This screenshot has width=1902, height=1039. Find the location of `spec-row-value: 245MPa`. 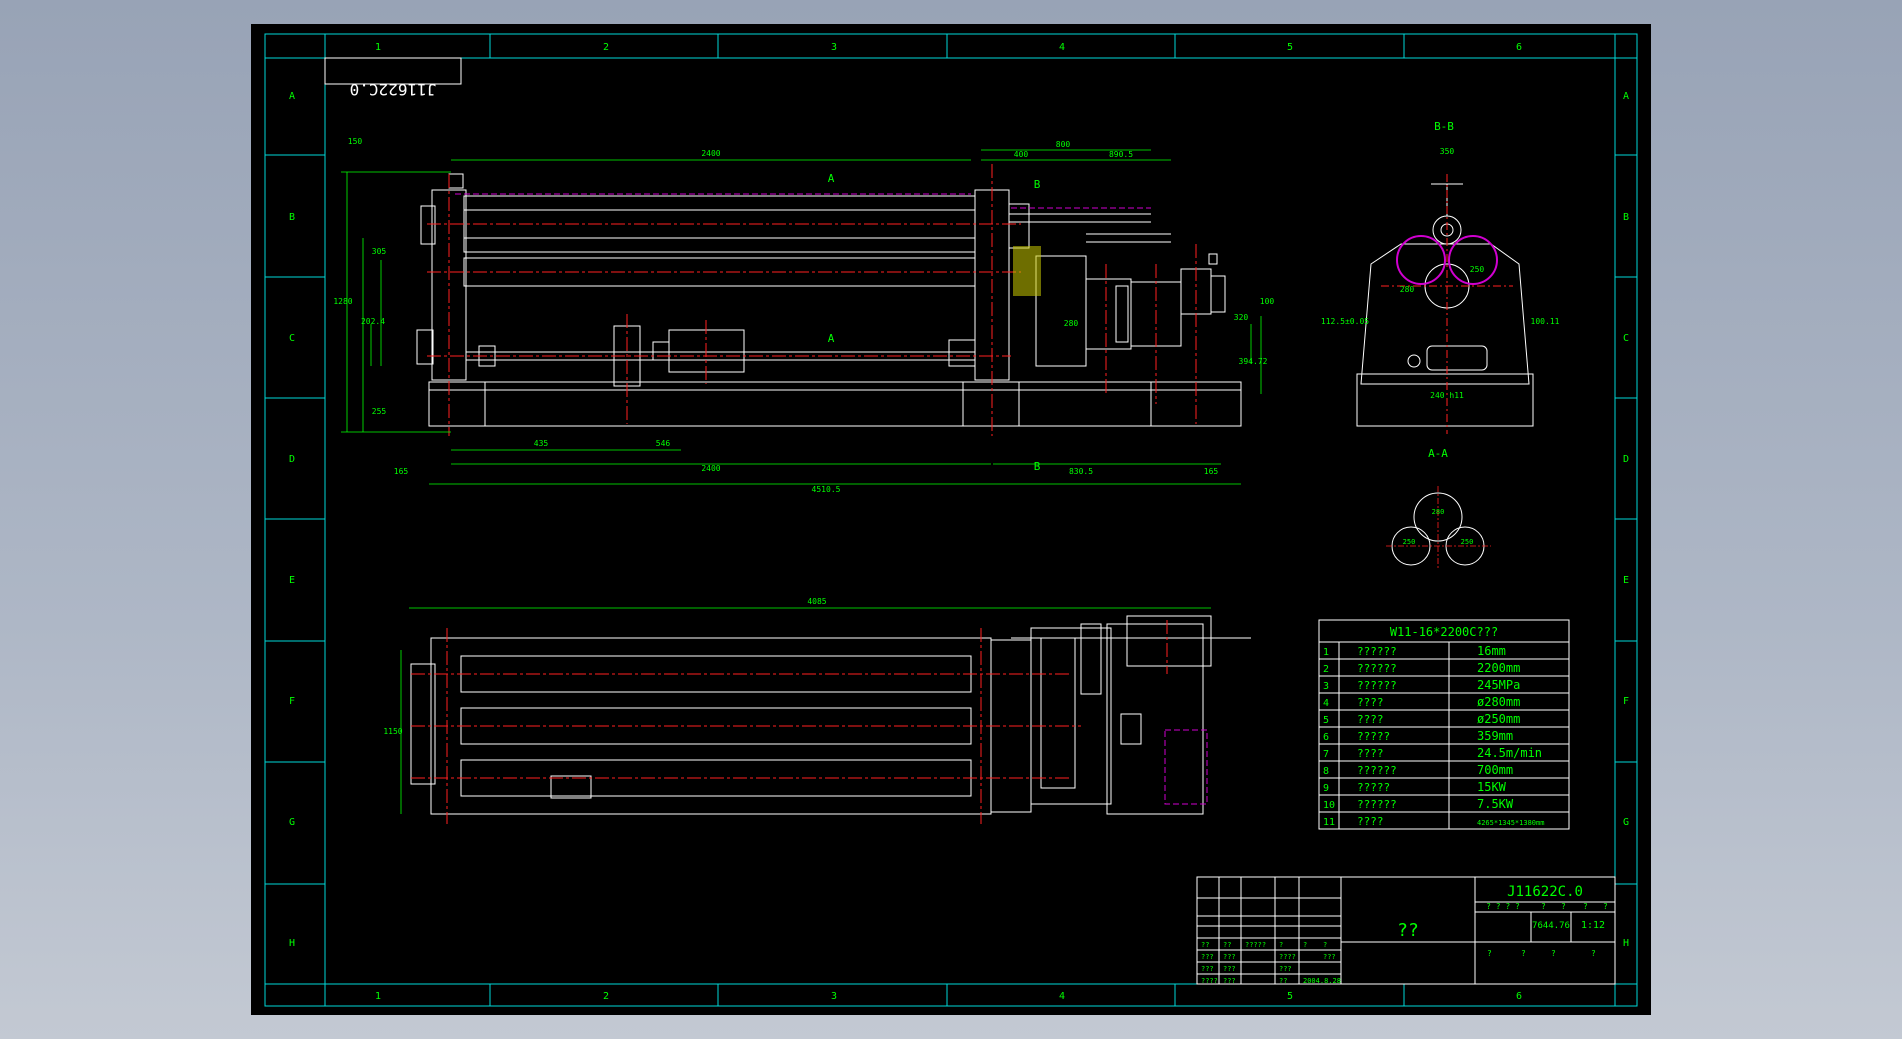

spec-row-value: 245MPa is located at coordinates (1498, 685).